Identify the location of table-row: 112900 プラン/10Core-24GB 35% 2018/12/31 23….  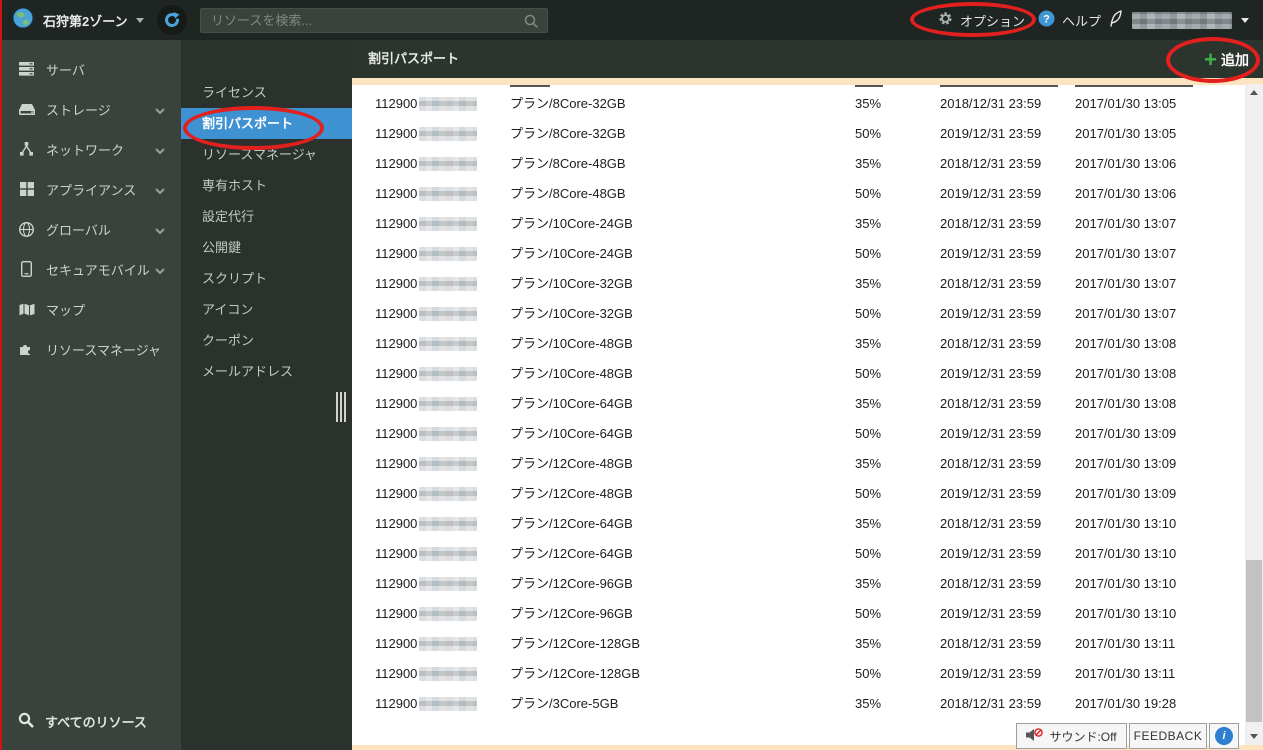
(798, 224).